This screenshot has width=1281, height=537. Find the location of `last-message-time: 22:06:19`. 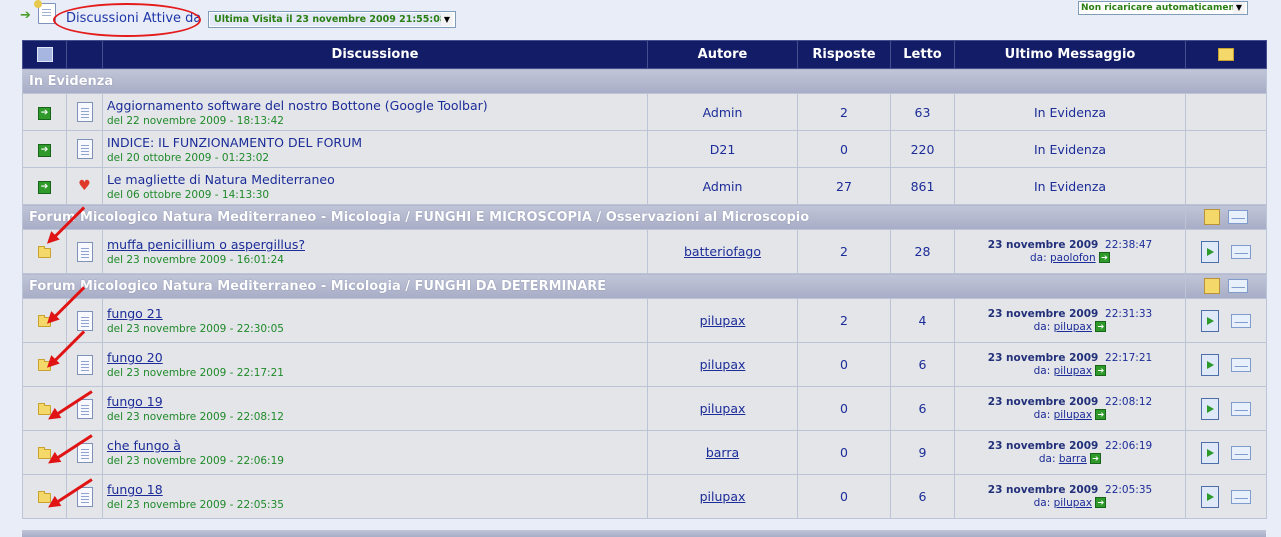

last-message-time: 22:06:19 is located at coordinates (1129, 445).